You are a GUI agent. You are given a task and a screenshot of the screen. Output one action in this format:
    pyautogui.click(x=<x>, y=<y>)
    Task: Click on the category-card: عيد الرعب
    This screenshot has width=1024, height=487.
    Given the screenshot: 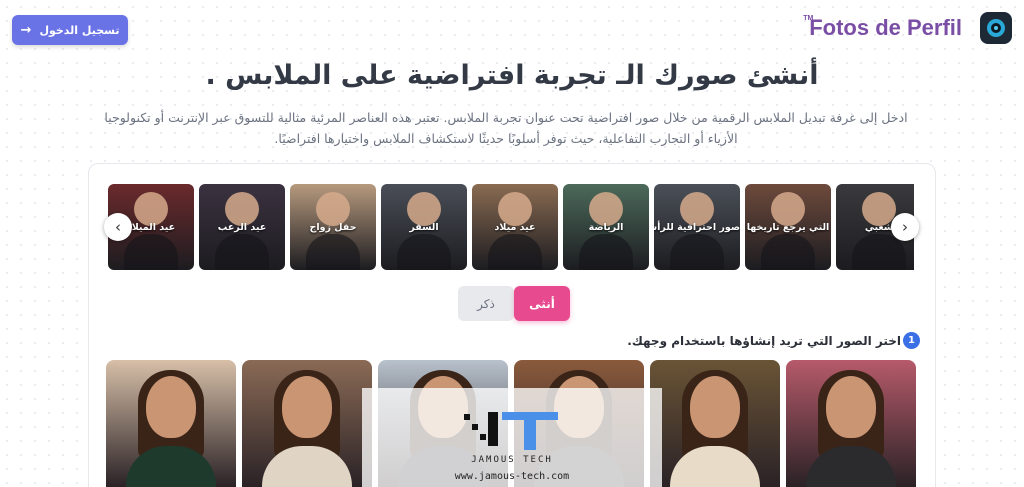 What is the action you would take?
    pyautogui.click(x=242, y=227)
    